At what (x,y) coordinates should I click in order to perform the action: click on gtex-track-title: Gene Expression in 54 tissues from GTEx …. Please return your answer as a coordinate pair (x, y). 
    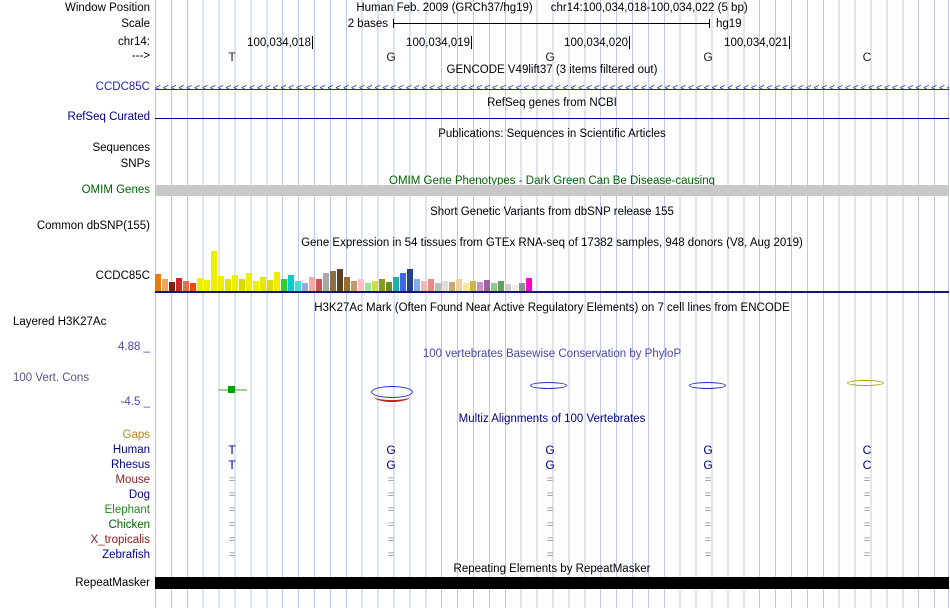
    Looking at the image, I should click on (552, 243).